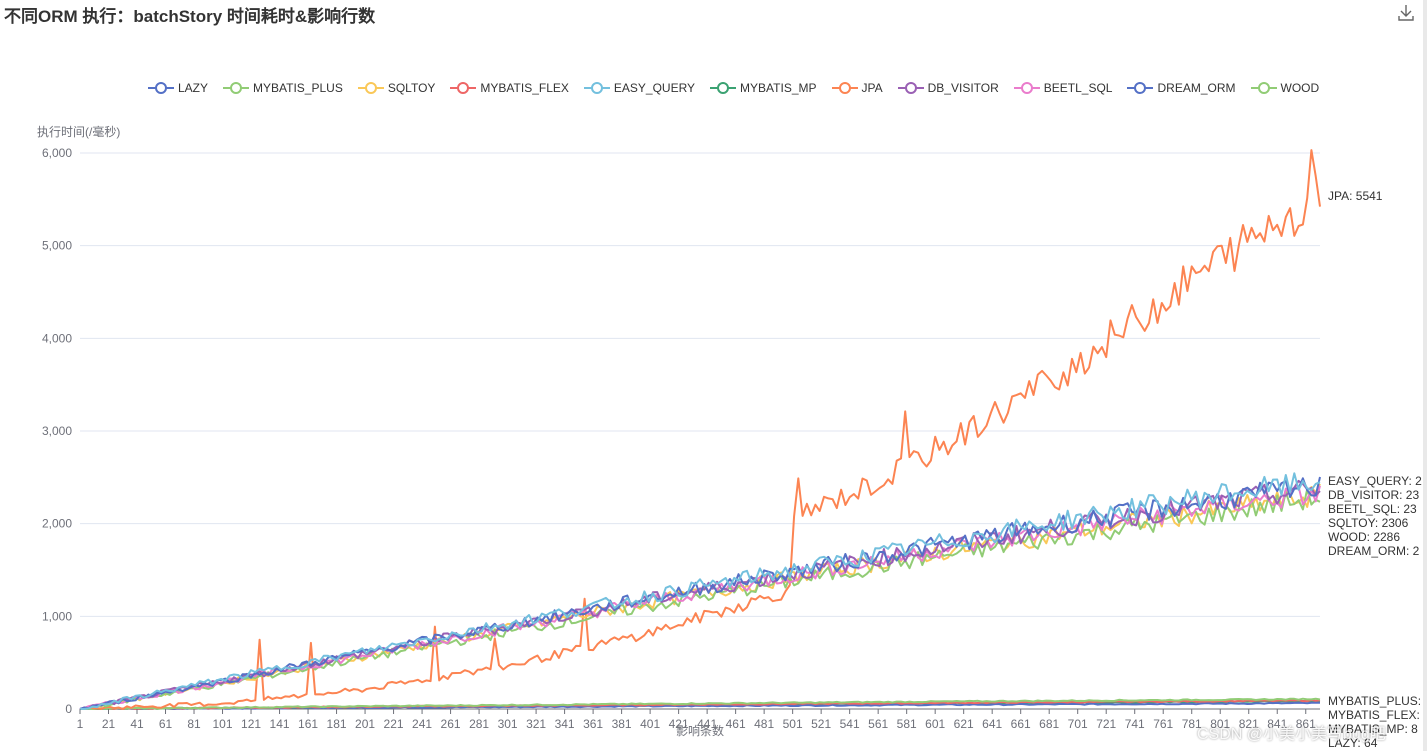 The width and height of the screenshot is (1427, 751). What do you see at coordinates (850, 724) in the screenshot?
I see `x-tick-label: 541` at bounding box center [850, 724].